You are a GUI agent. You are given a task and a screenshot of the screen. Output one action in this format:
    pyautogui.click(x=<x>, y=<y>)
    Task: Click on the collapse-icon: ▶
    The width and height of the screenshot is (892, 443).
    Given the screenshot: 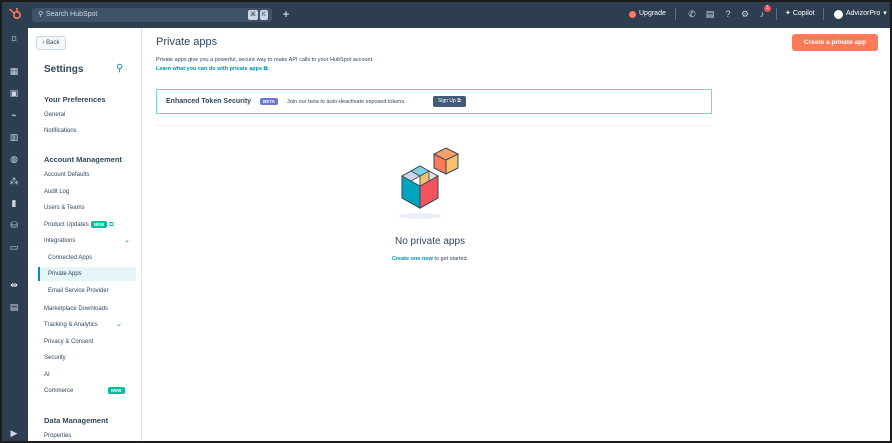 What is the action you would take?
    pyautogui.click(x=14, y=433)
    